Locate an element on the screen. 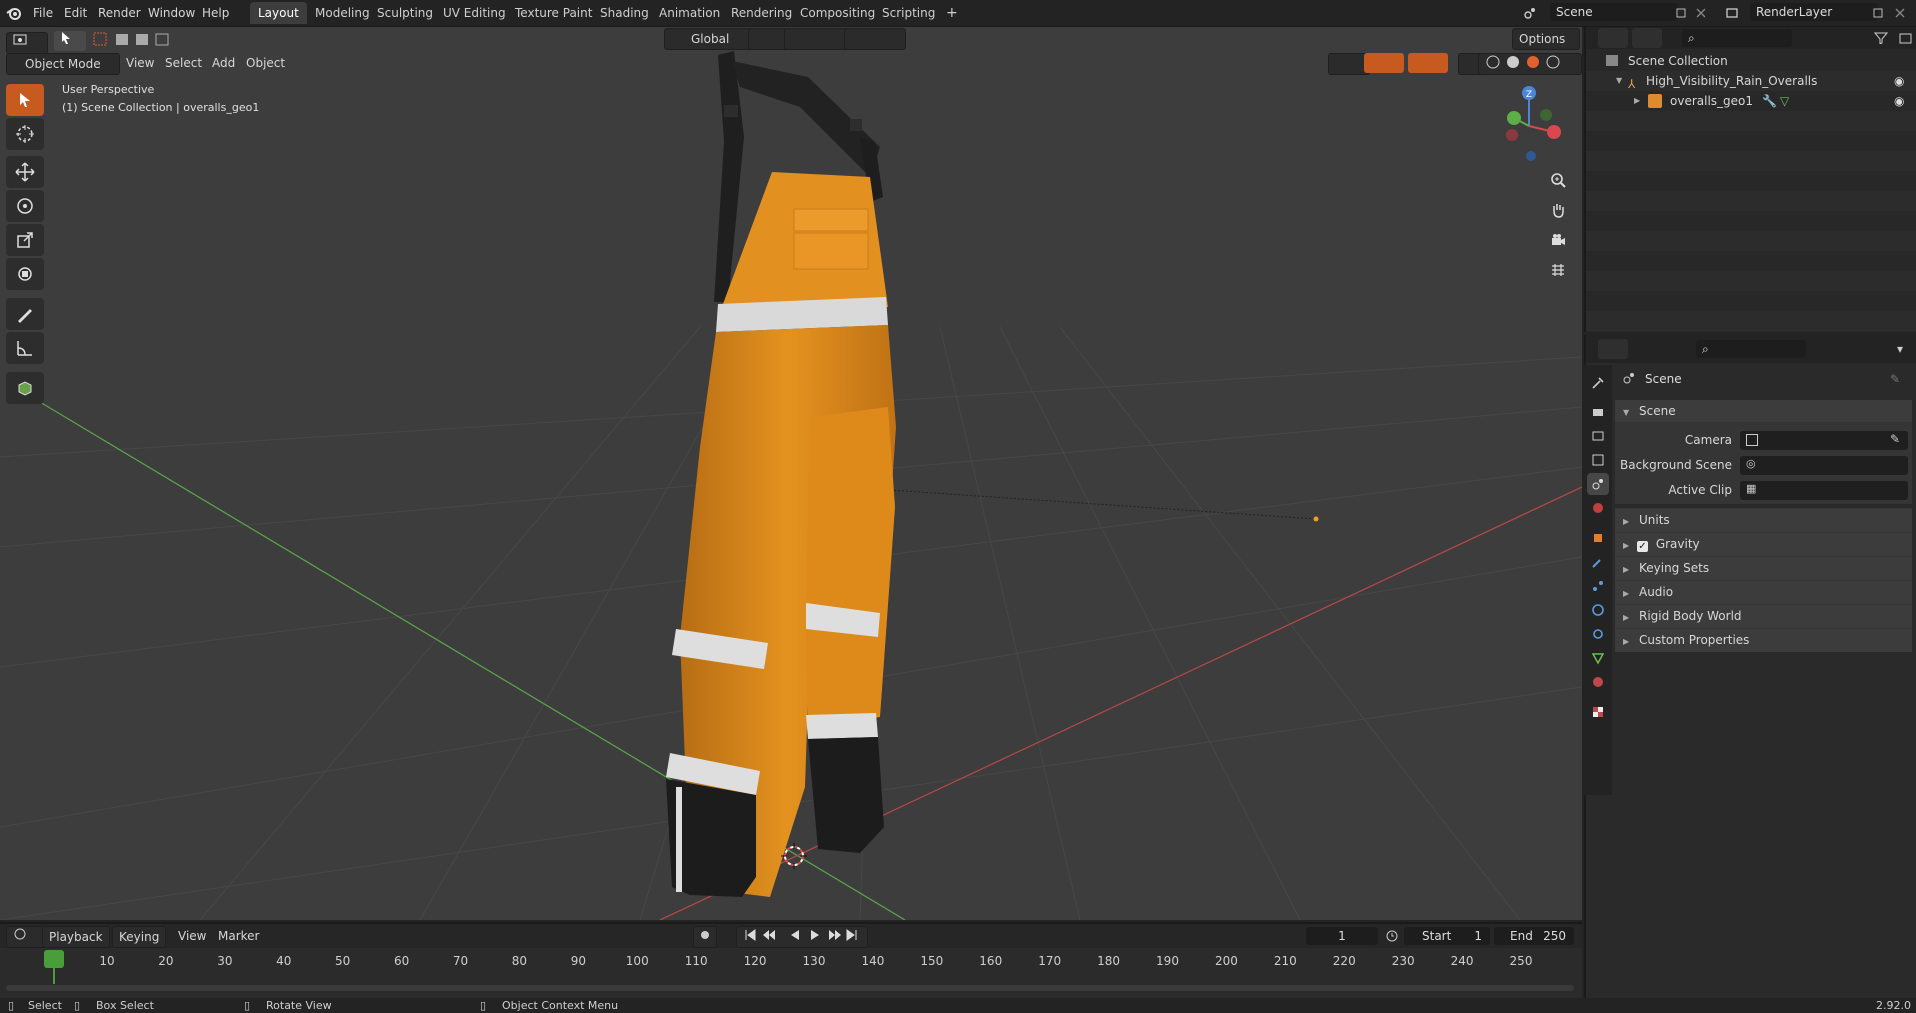 This screenshot has width=1916, height=1013. select-tool-icon is located at coordinates (70, 41).